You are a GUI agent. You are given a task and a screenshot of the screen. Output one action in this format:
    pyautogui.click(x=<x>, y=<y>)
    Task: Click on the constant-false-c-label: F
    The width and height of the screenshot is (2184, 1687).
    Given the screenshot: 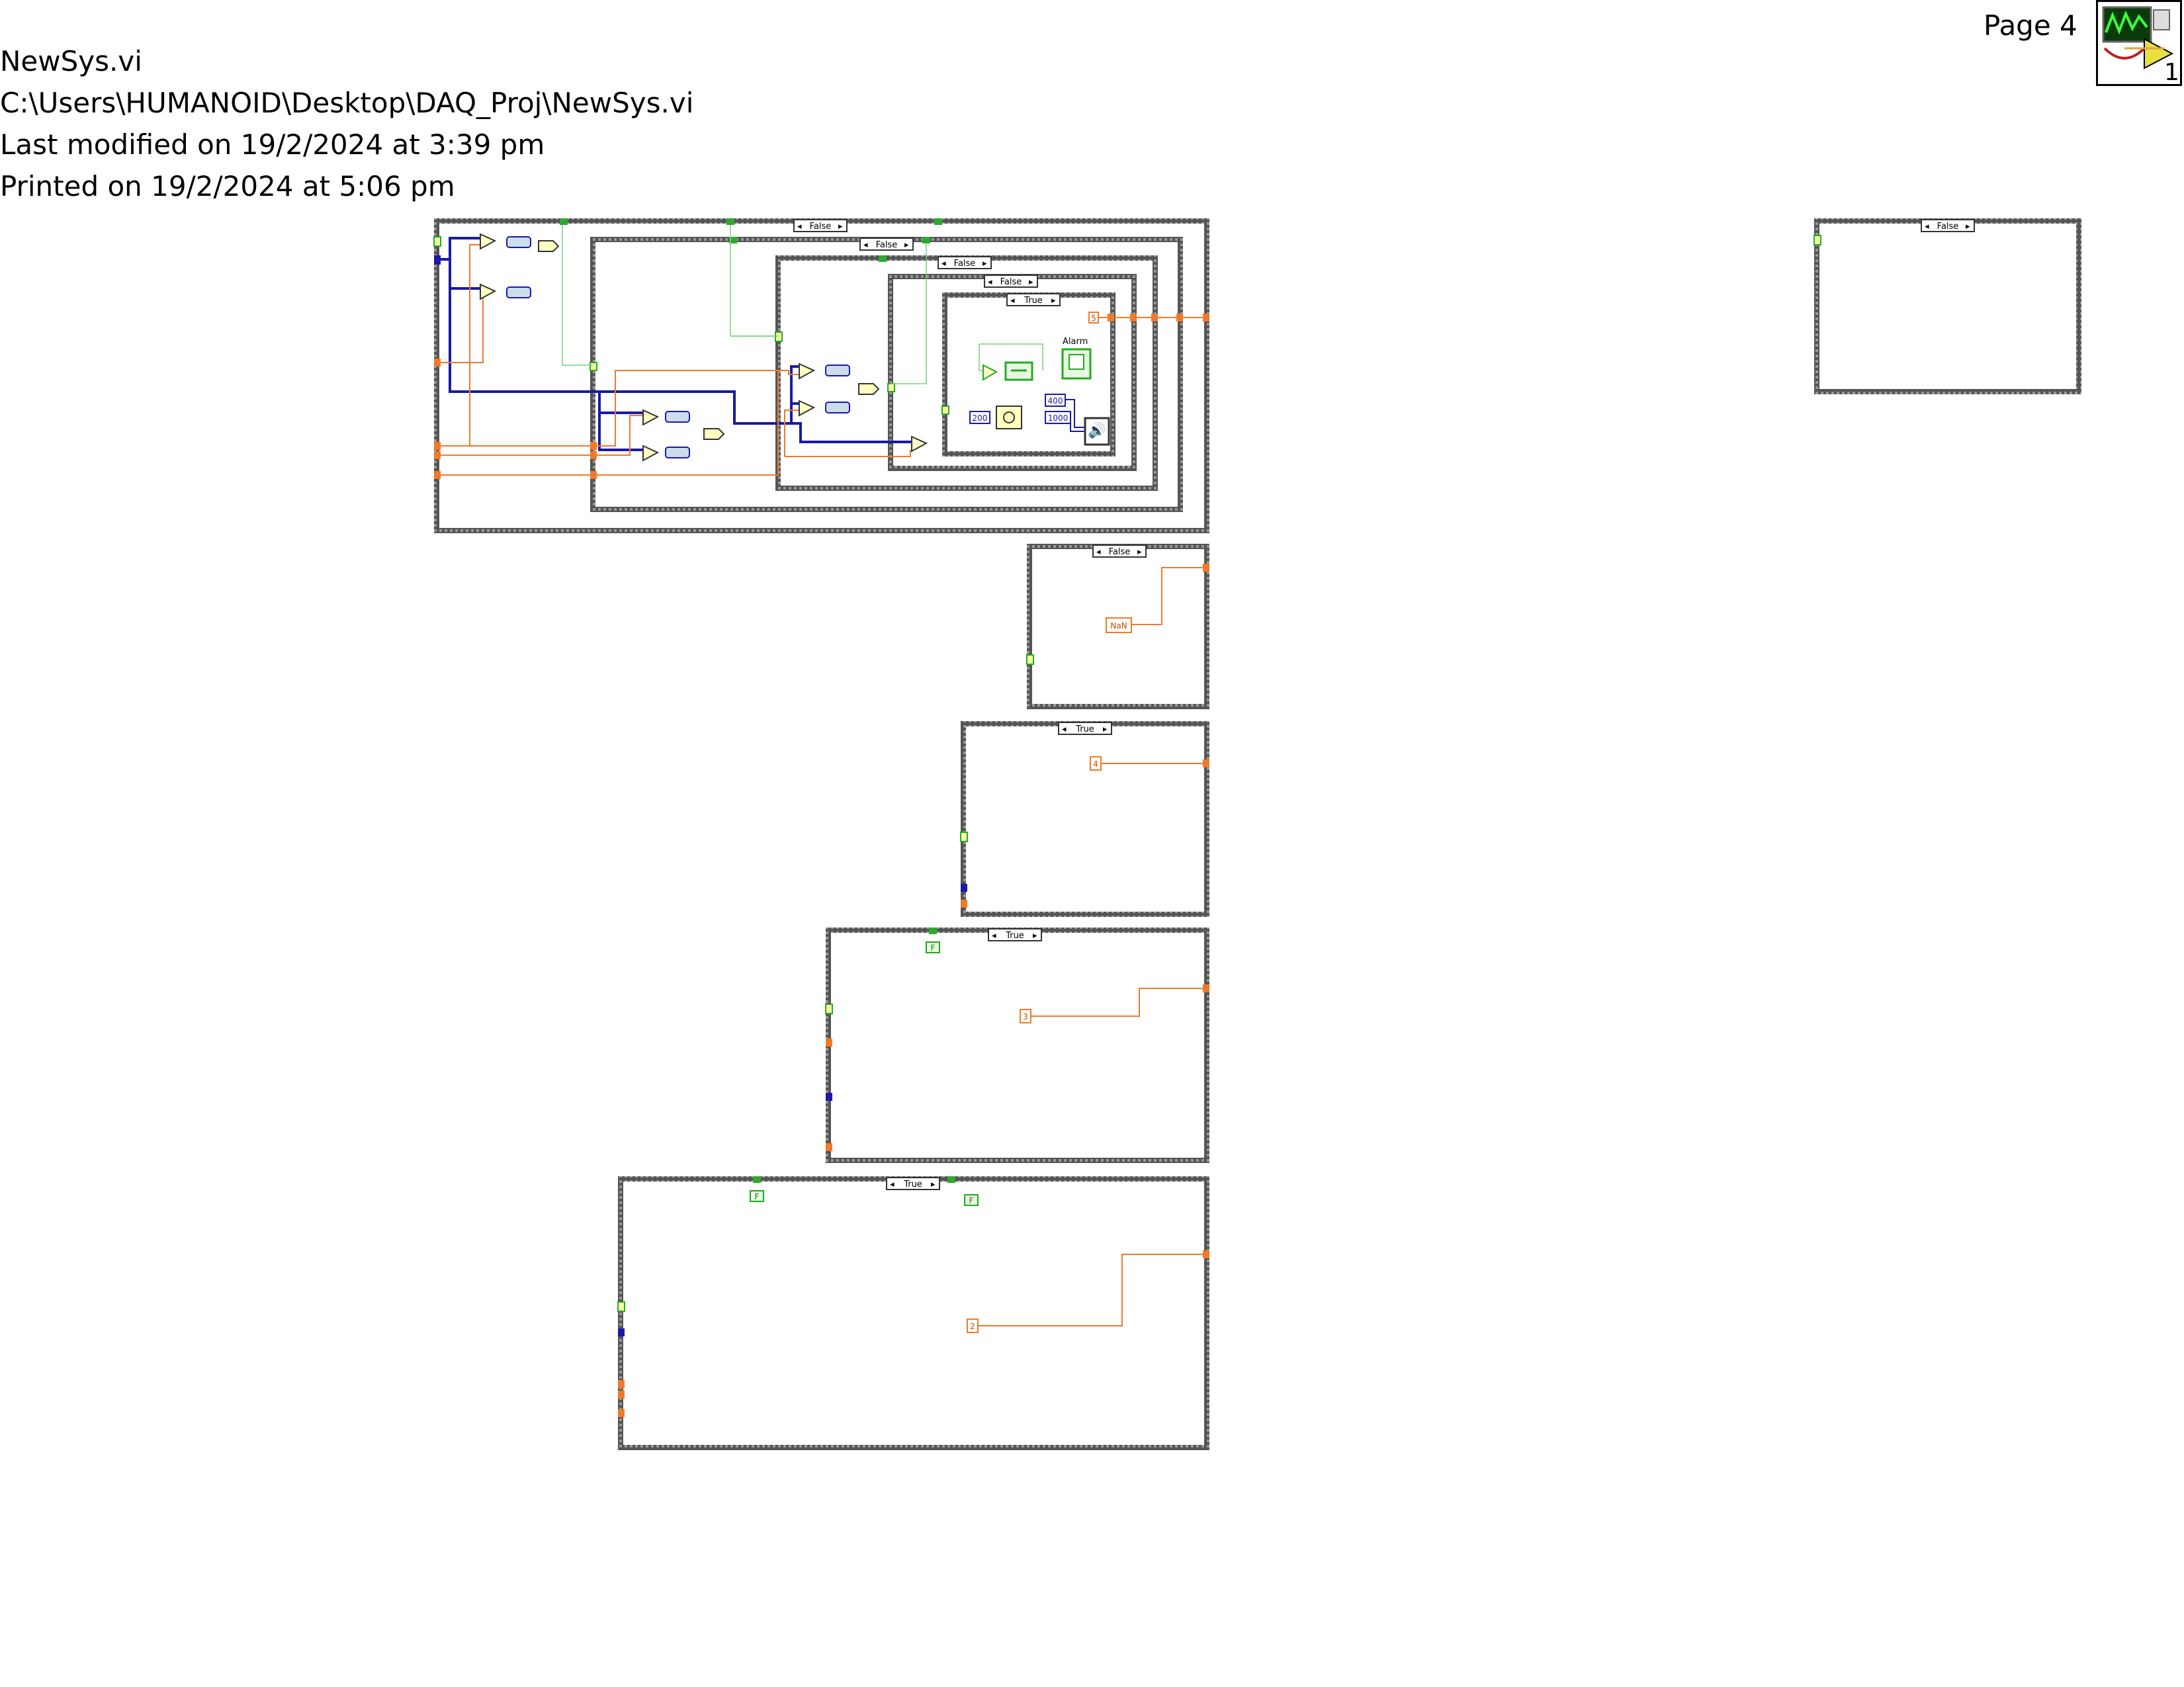 What is the action you would take?
    pyautogui.click(x=972, y=1200)
    